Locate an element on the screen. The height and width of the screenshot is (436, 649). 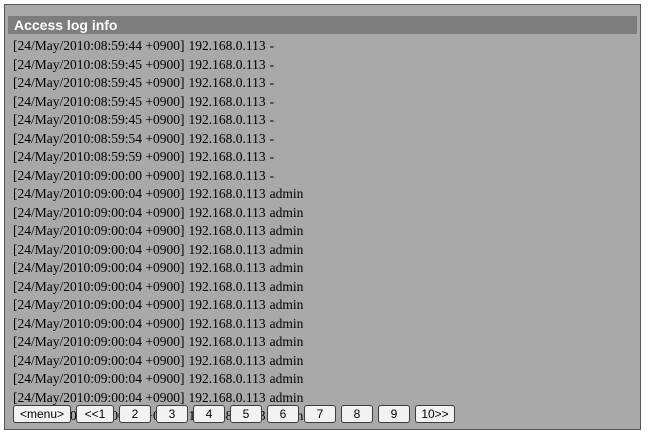
page-button-4: 4 is located at coordinates (209, 414).